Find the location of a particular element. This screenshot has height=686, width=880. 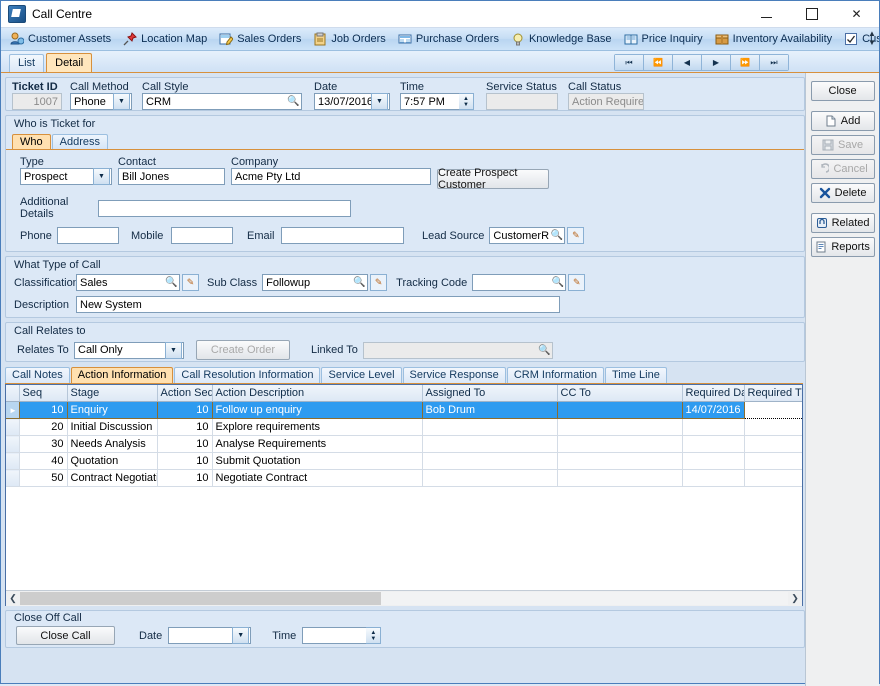

tracking-code-input: 🔍 is located at coordinates (519, 282).